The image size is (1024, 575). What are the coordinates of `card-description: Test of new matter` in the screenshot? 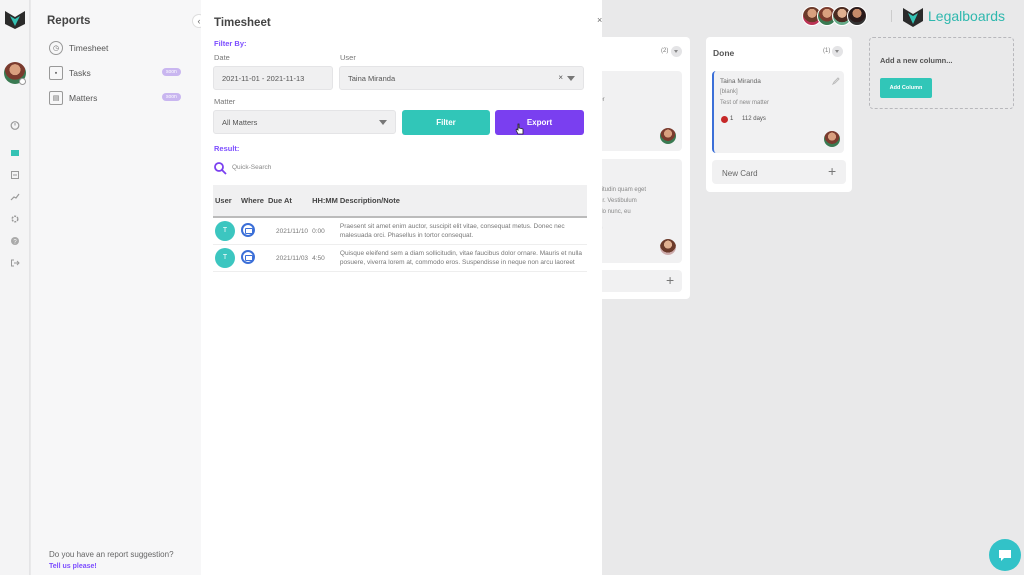 It's located at (745, 103).